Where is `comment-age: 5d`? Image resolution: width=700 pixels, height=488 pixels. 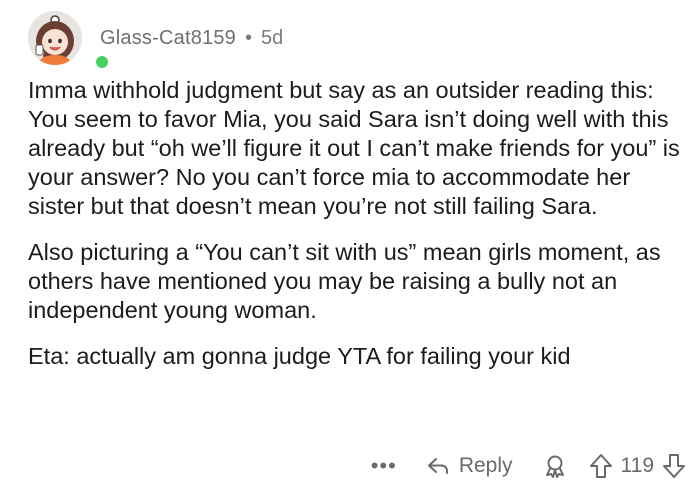
comment-age: 5d is located at coordinates (272, 37).